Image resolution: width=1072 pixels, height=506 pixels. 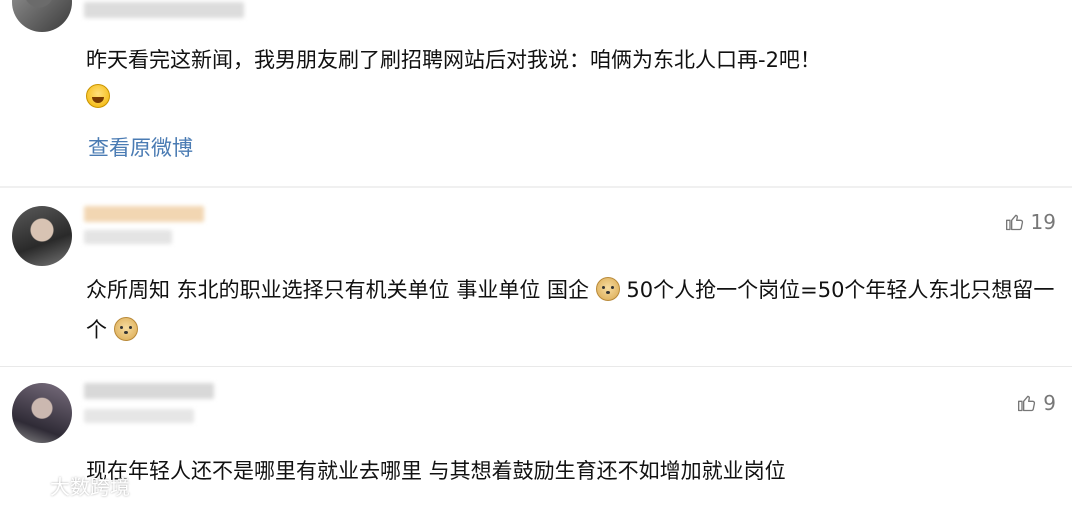 What do you see at coordinates (25, 486) in the screenshot?
I see `weibo-logo-icon` at bounding box center [25, 486].